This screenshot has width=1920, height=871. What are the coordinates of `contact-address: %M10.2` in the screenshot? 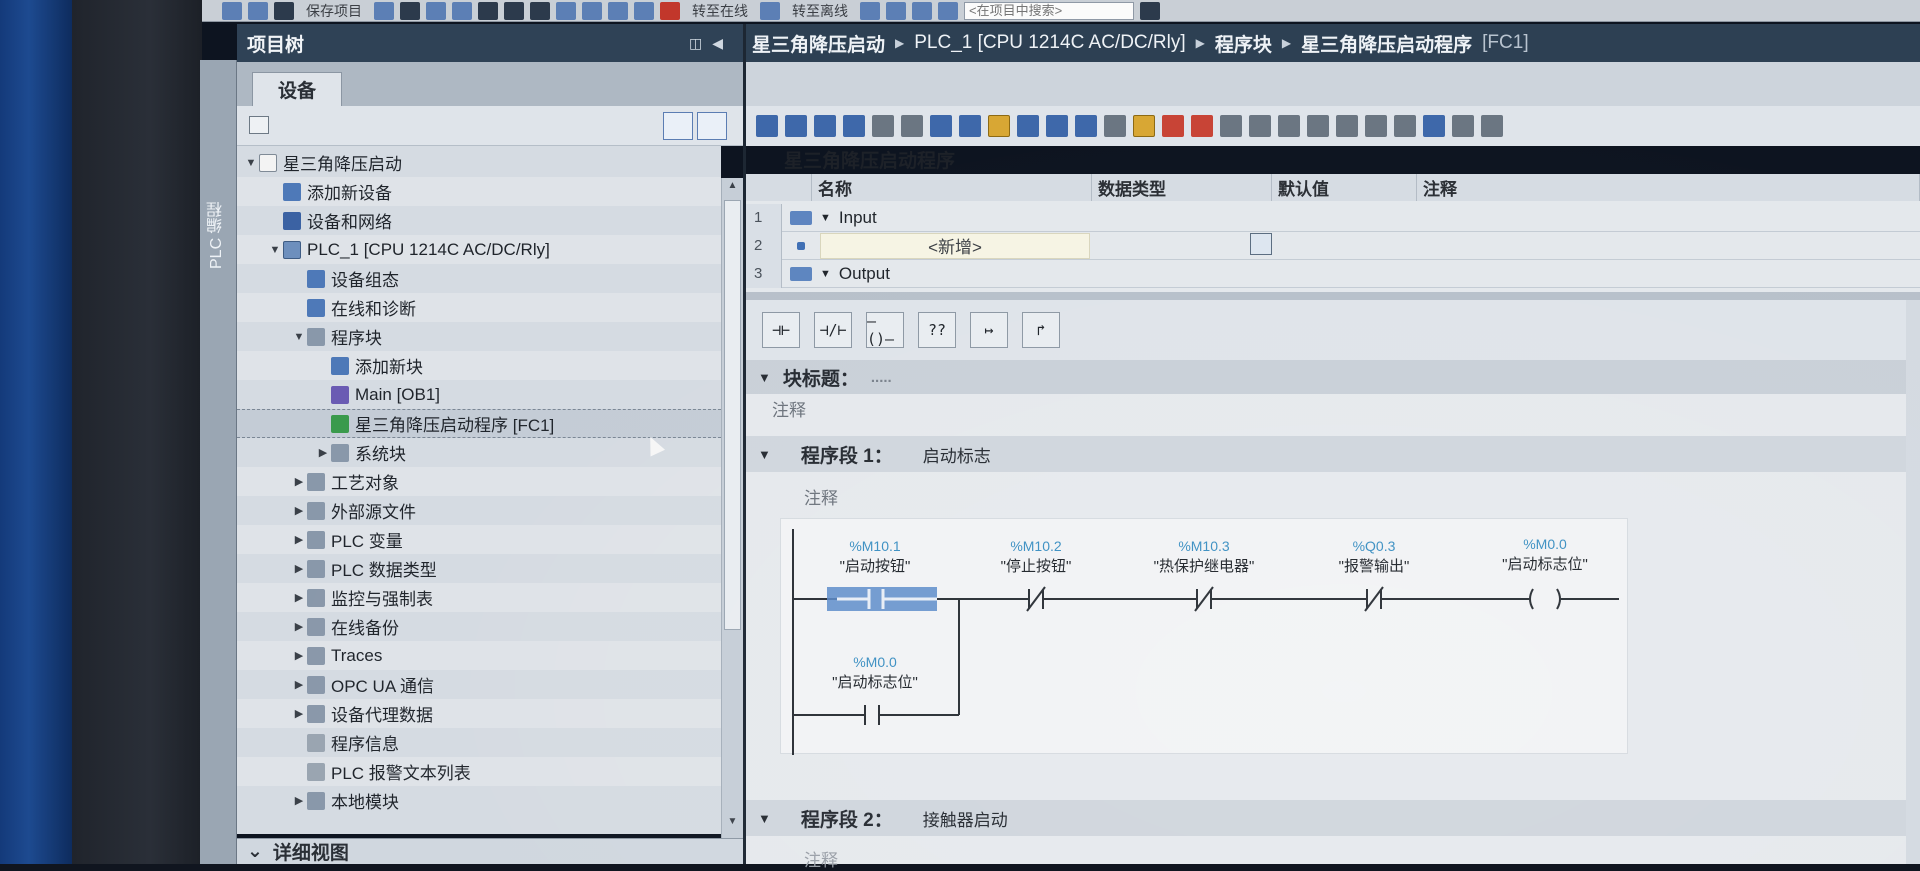 It's located at (1036, 546).